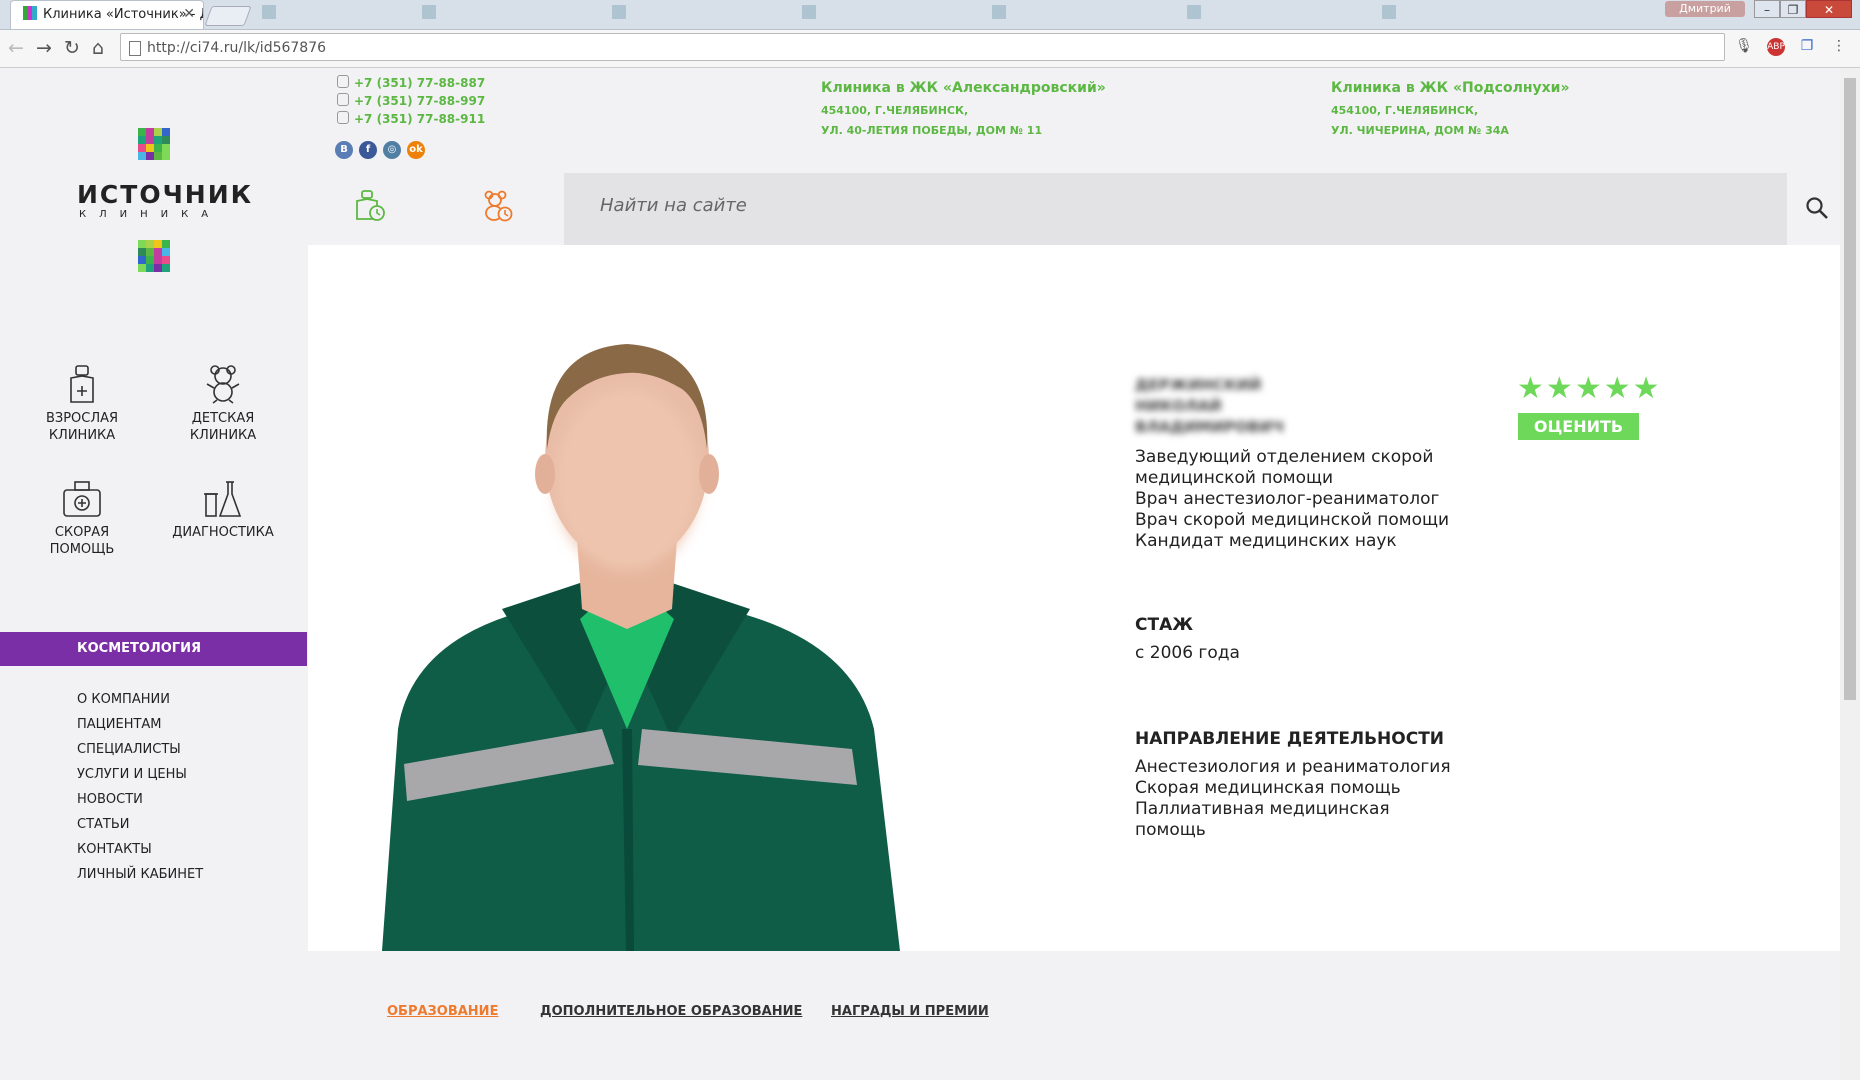 The image size is (1860, 1080). Describe the element at coordinates (922, 47) in the screenshot. I see `url-field: http://ci74.ru/lk/id567876` at that location.